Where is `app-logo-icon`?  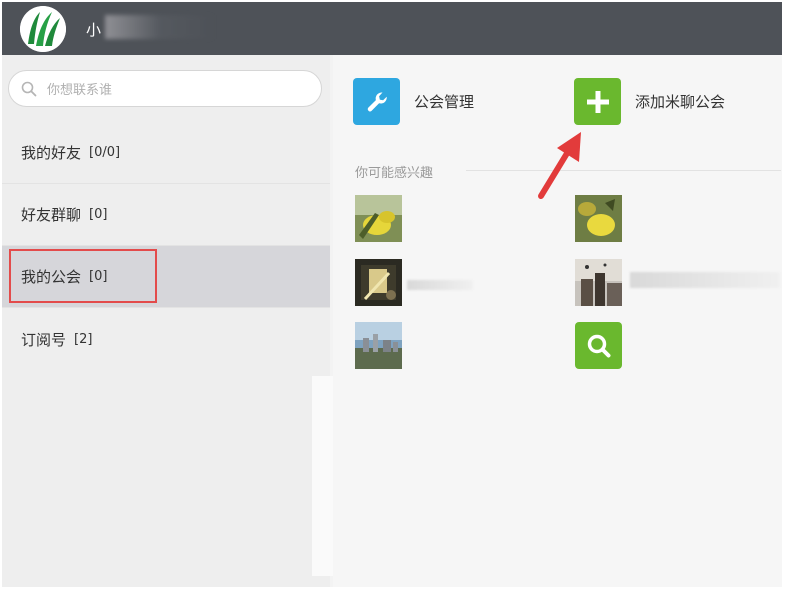
app-logo-icon is located at coordinates (43, 29).